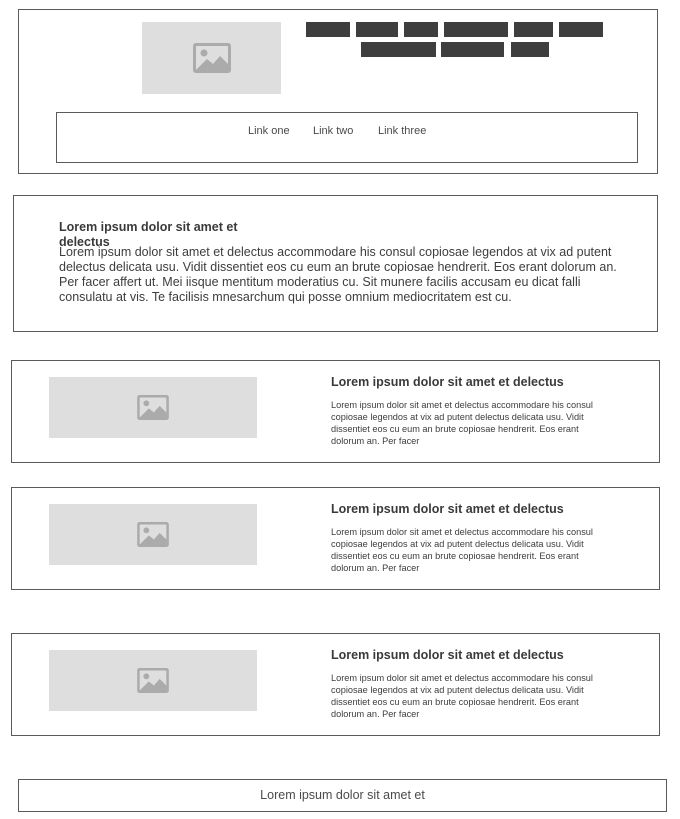  I want to click on footer: Lorem ipsum dolor sit amet et, so click(342, 795).